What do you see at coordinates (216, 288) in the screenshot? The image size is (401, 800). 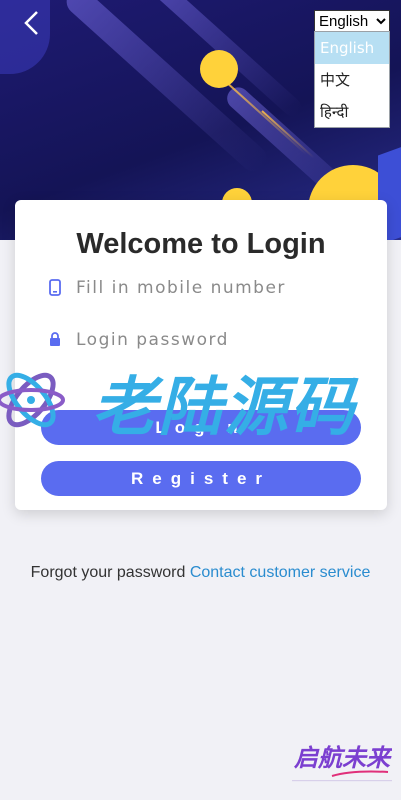 I see `mobile-number-input` at bounding box center [216, 288].